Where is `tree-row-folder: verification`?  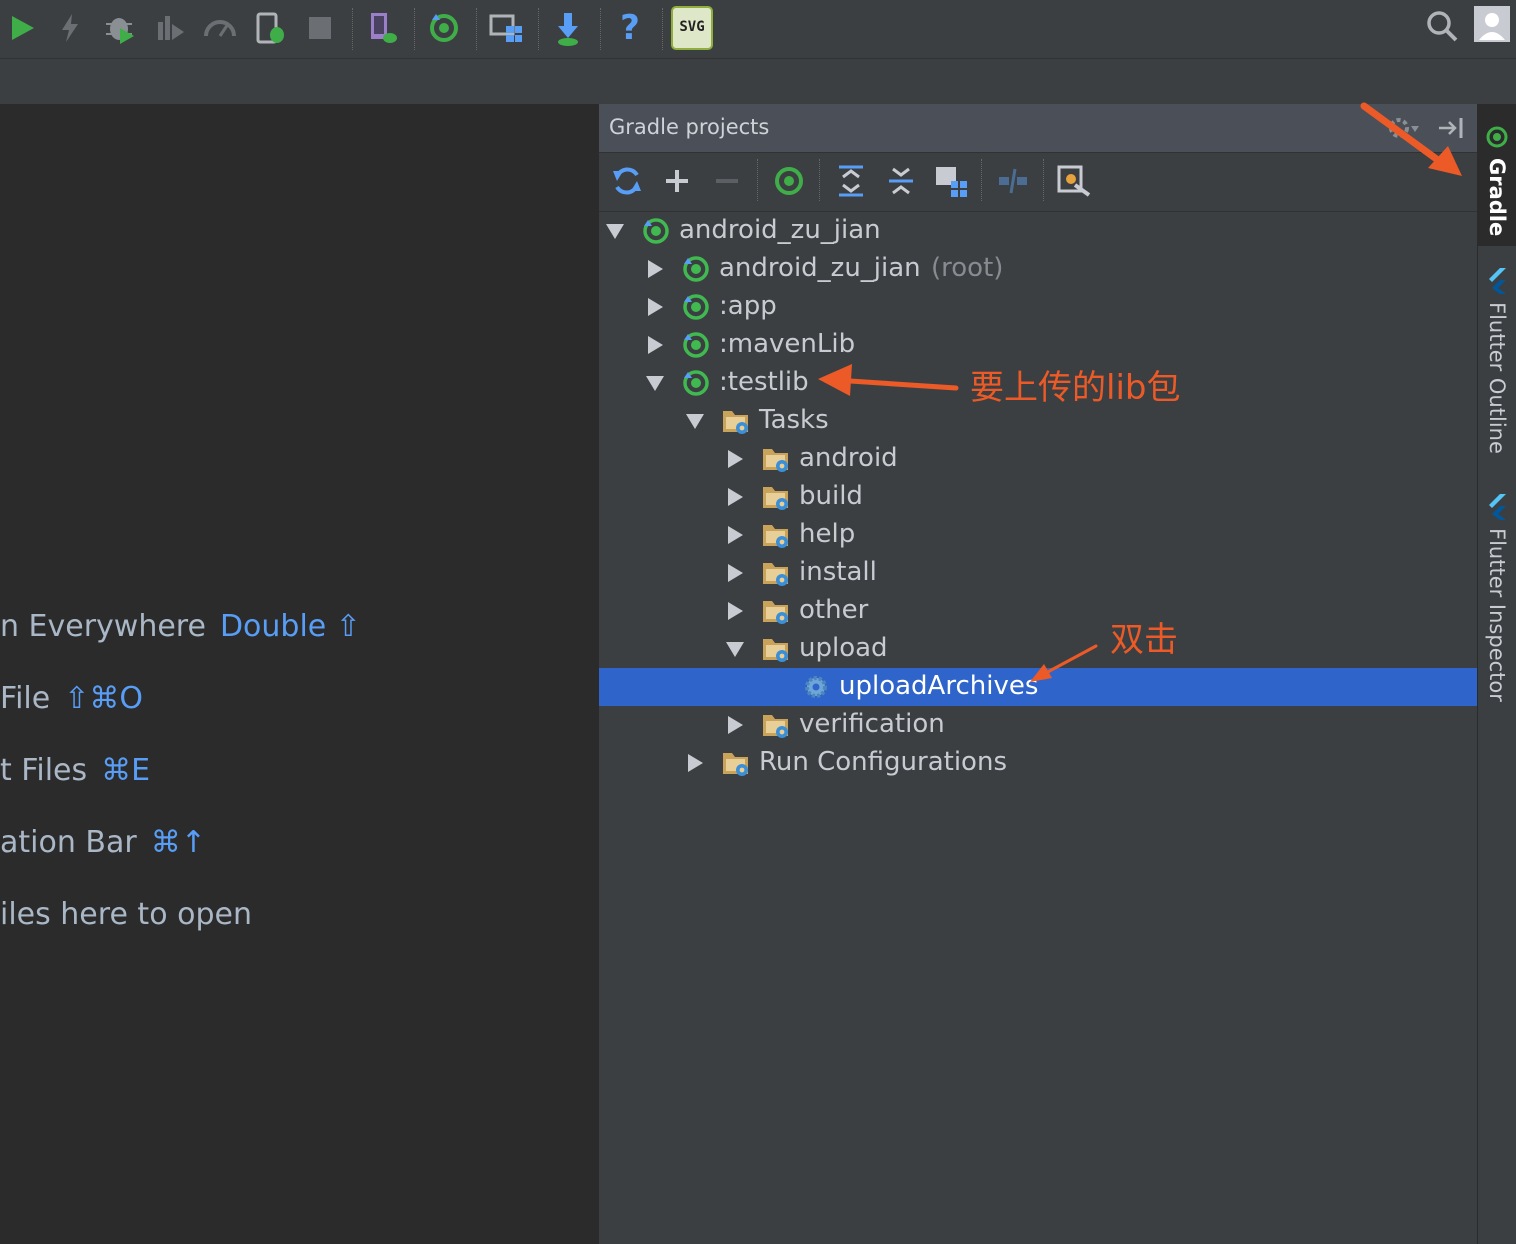 tree-row-folder: verification is located at coordinates (1038, 725).